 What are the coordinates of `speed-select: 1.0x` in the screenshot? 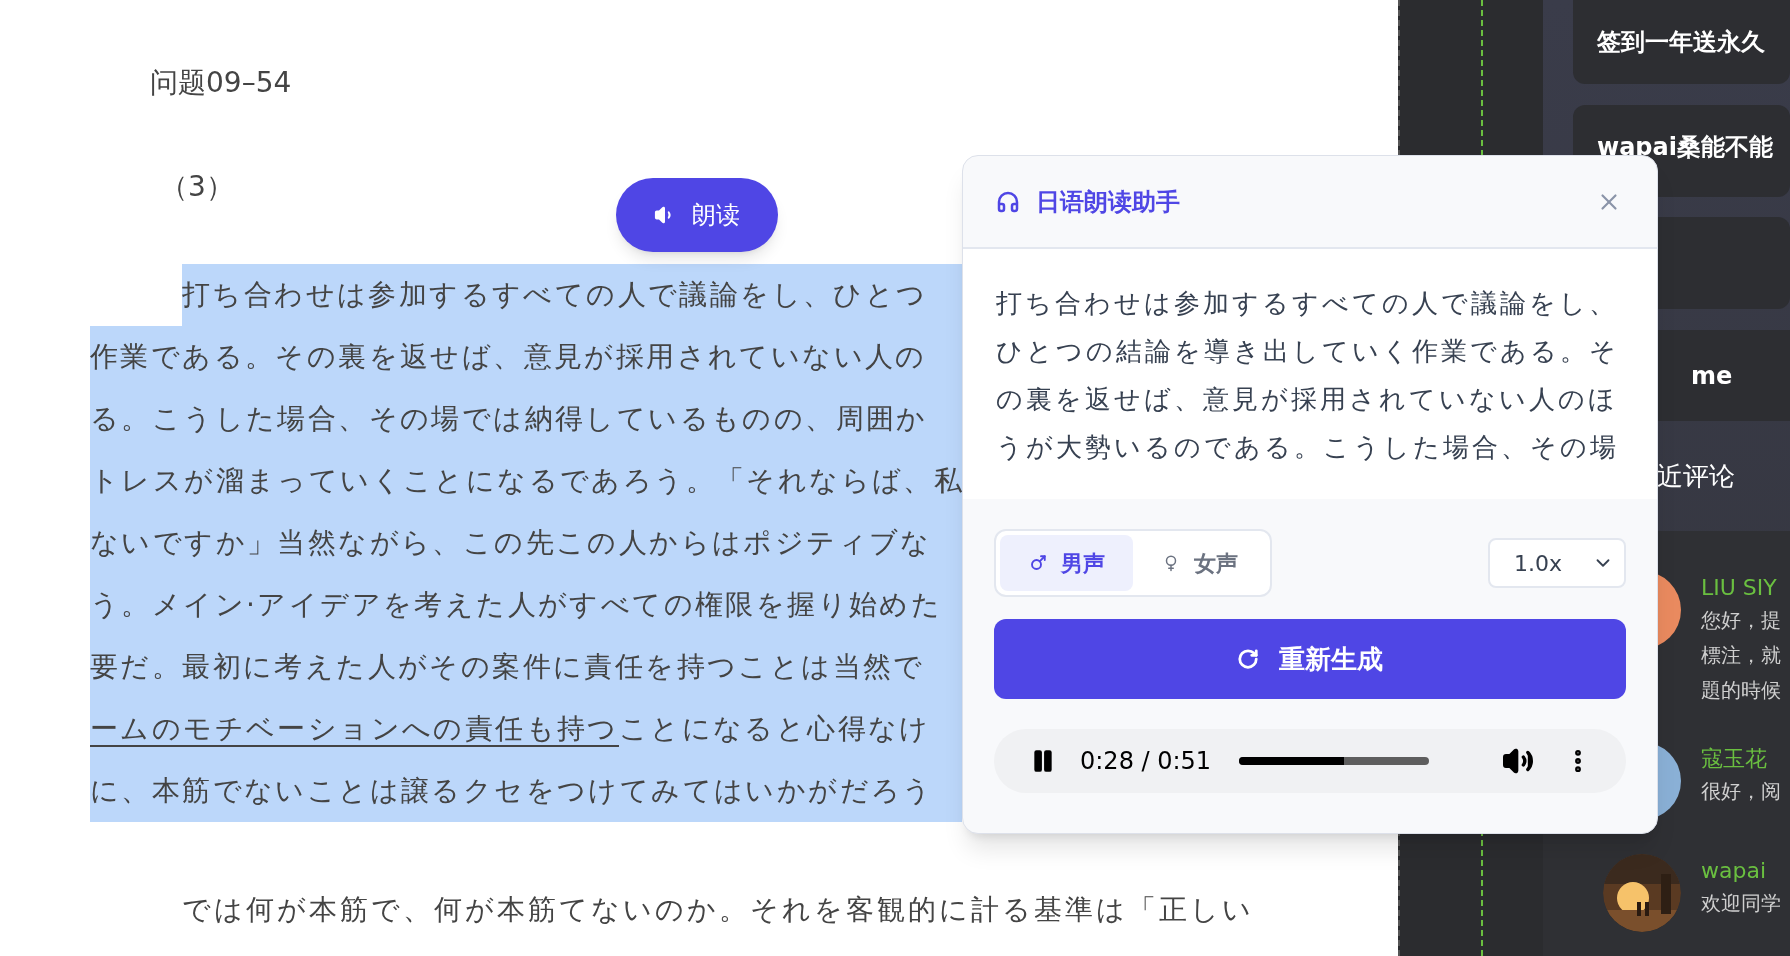 It's located at (1557, 563).